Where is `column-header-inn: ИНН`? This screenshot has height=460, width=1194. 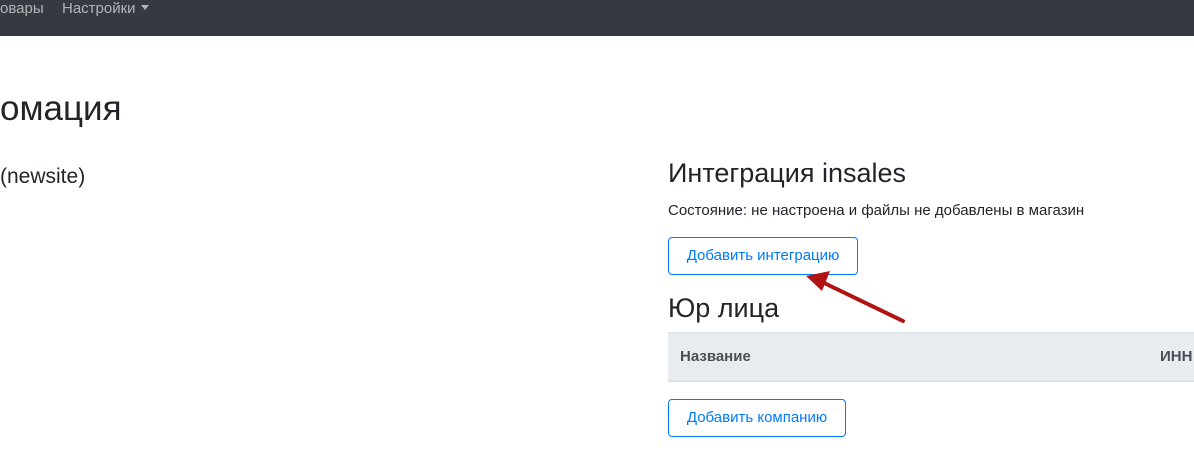 column-header-inn: ИНН is located at coordinates (1176, 356).